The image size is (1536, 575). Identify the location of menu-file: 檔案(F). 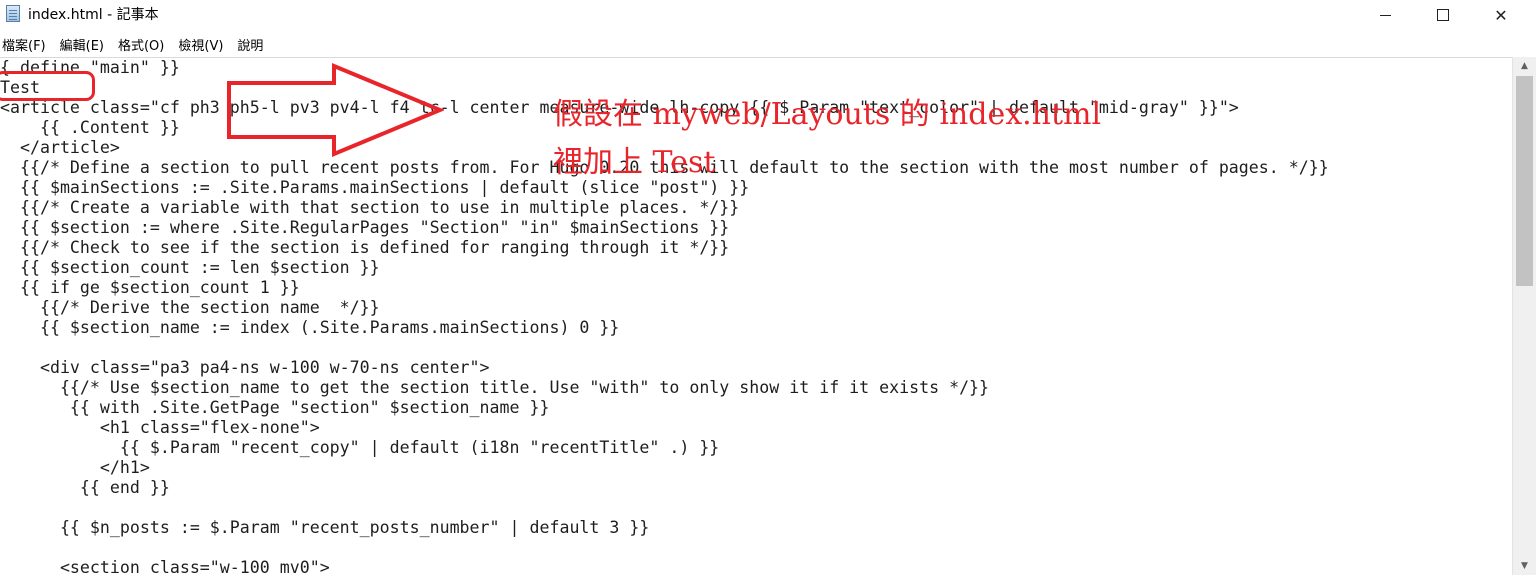
(26, 44).